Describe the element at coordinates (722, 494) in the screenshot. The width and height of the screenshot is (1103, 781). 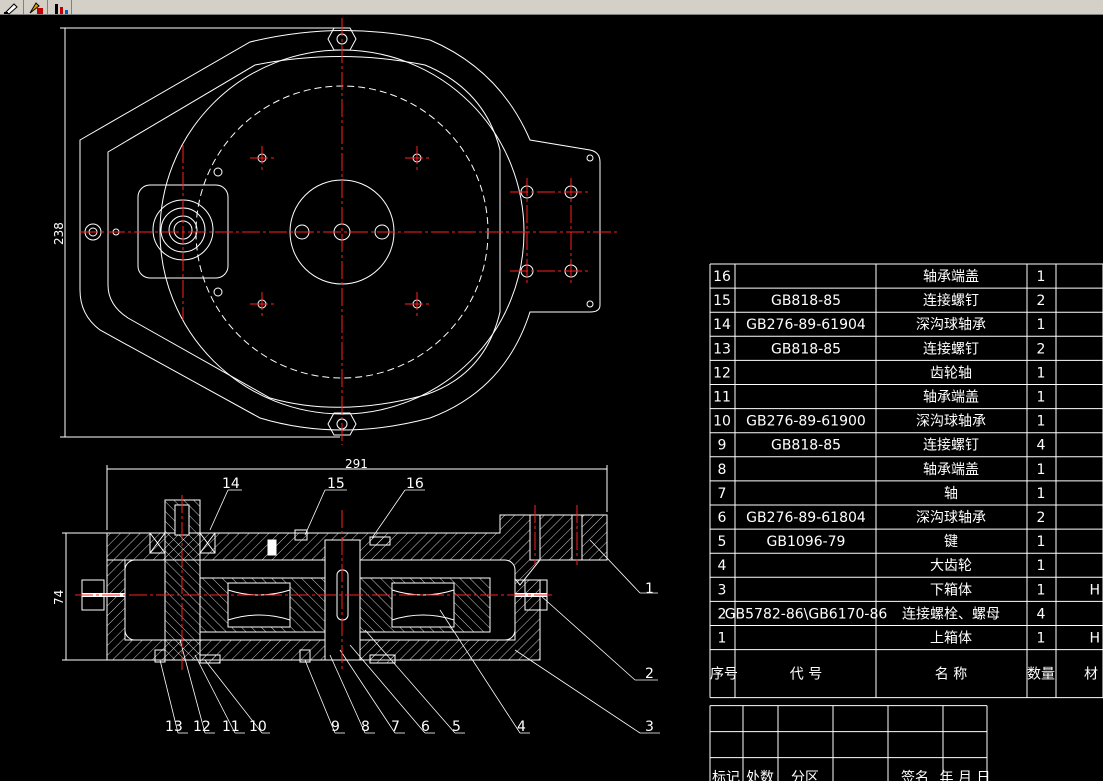
I see `bom-cell-no: 7` at that location.